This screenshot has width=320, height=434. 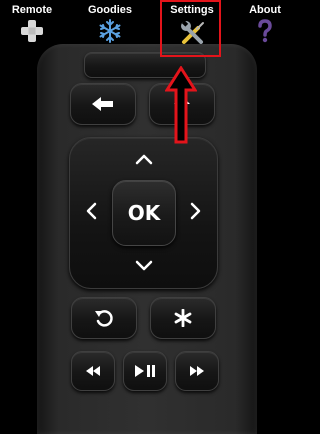 I want to click on chevron-right-icon, so click(x=195, y=211).